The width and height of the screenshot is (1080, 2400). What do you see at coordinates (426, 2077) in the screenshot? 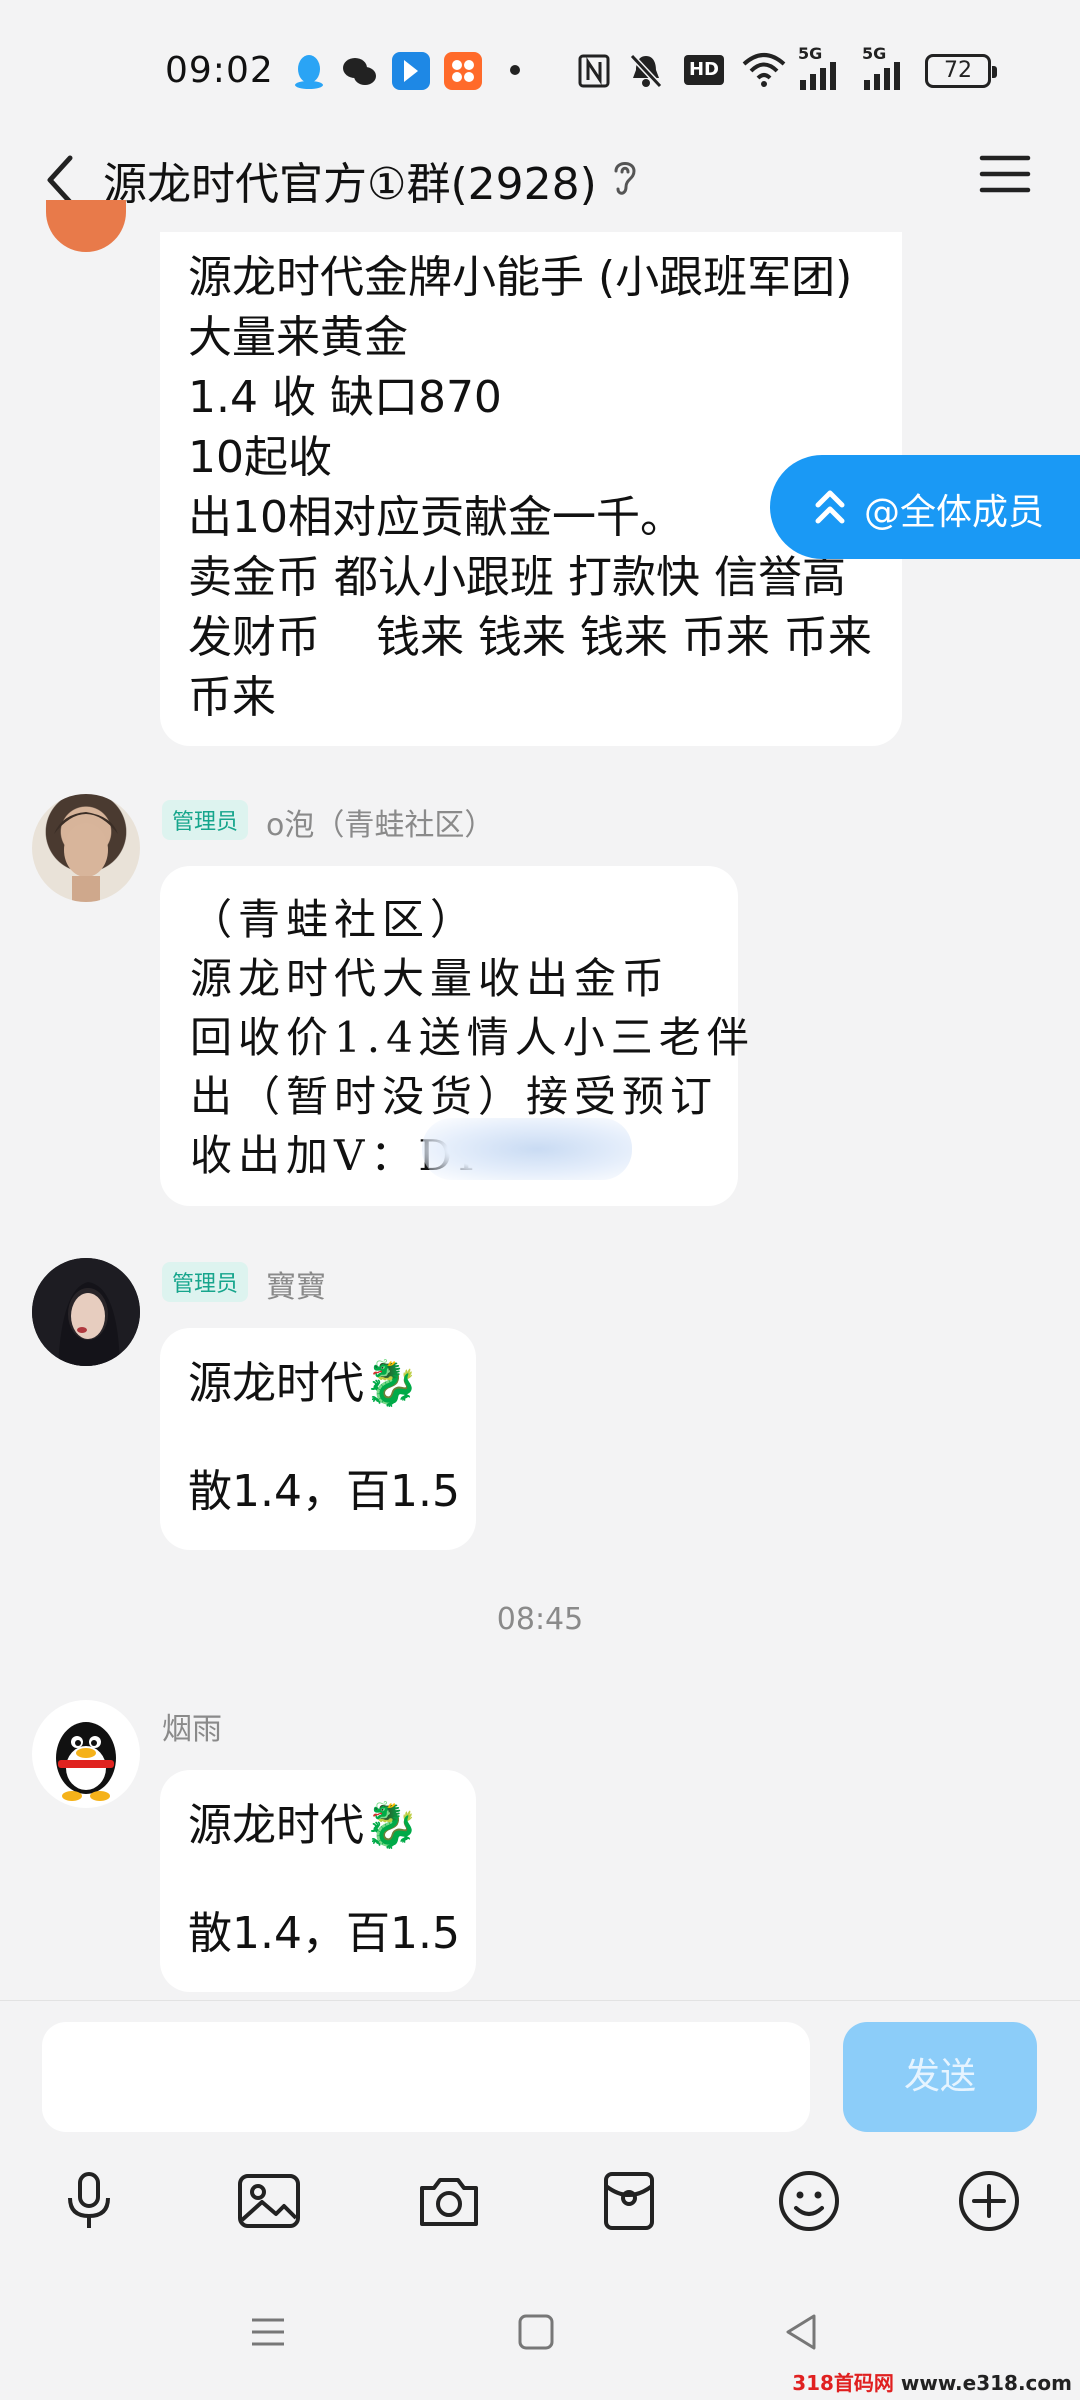
I see `message-input` at bounding box center [426, 2077].